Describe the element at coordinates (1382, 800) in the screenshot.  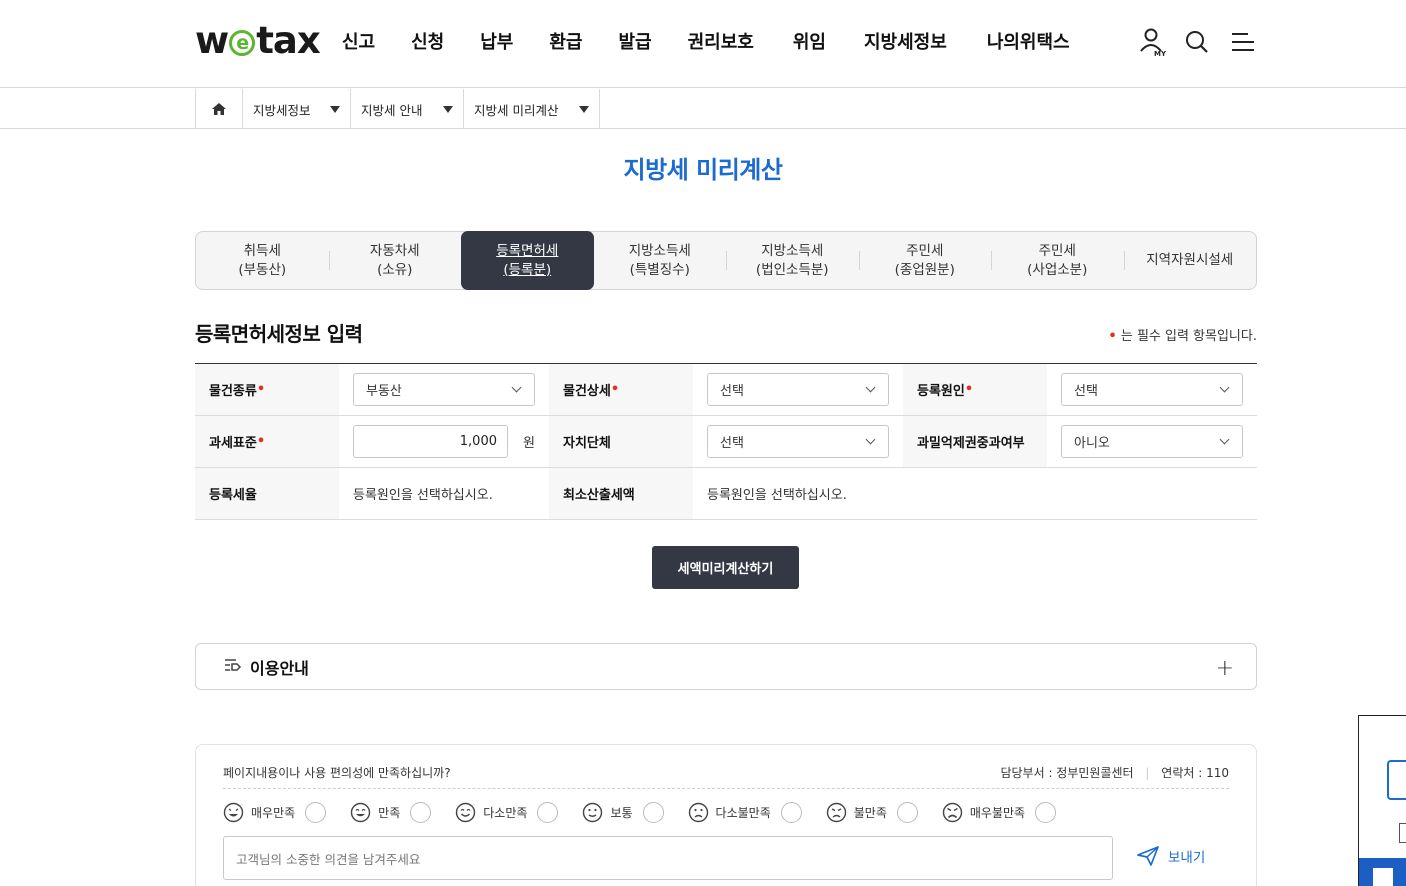
I see `side-floating-widget` at that location.